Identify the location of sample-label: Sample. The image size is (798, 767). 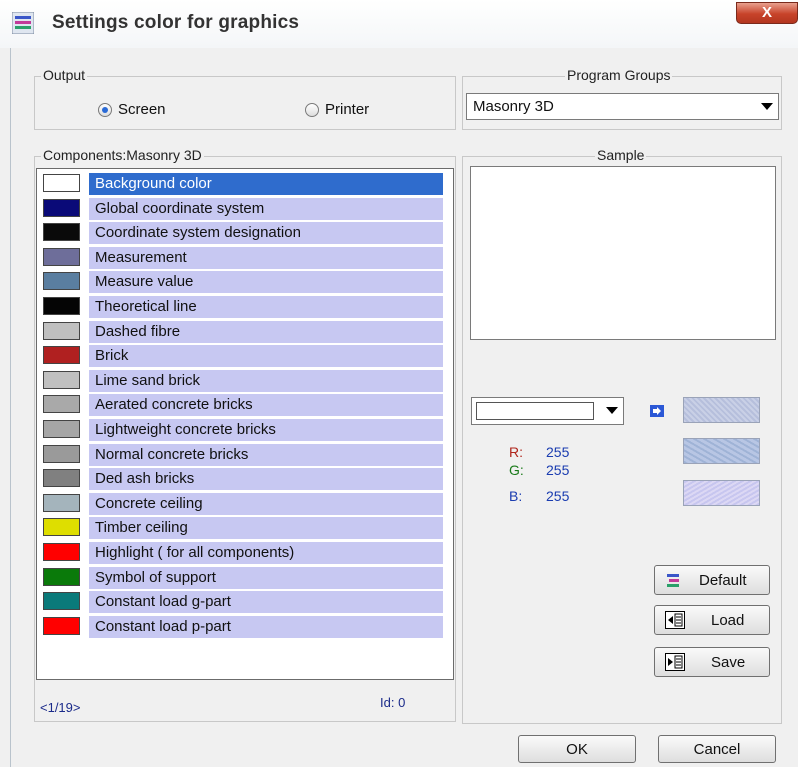
(621, 155).